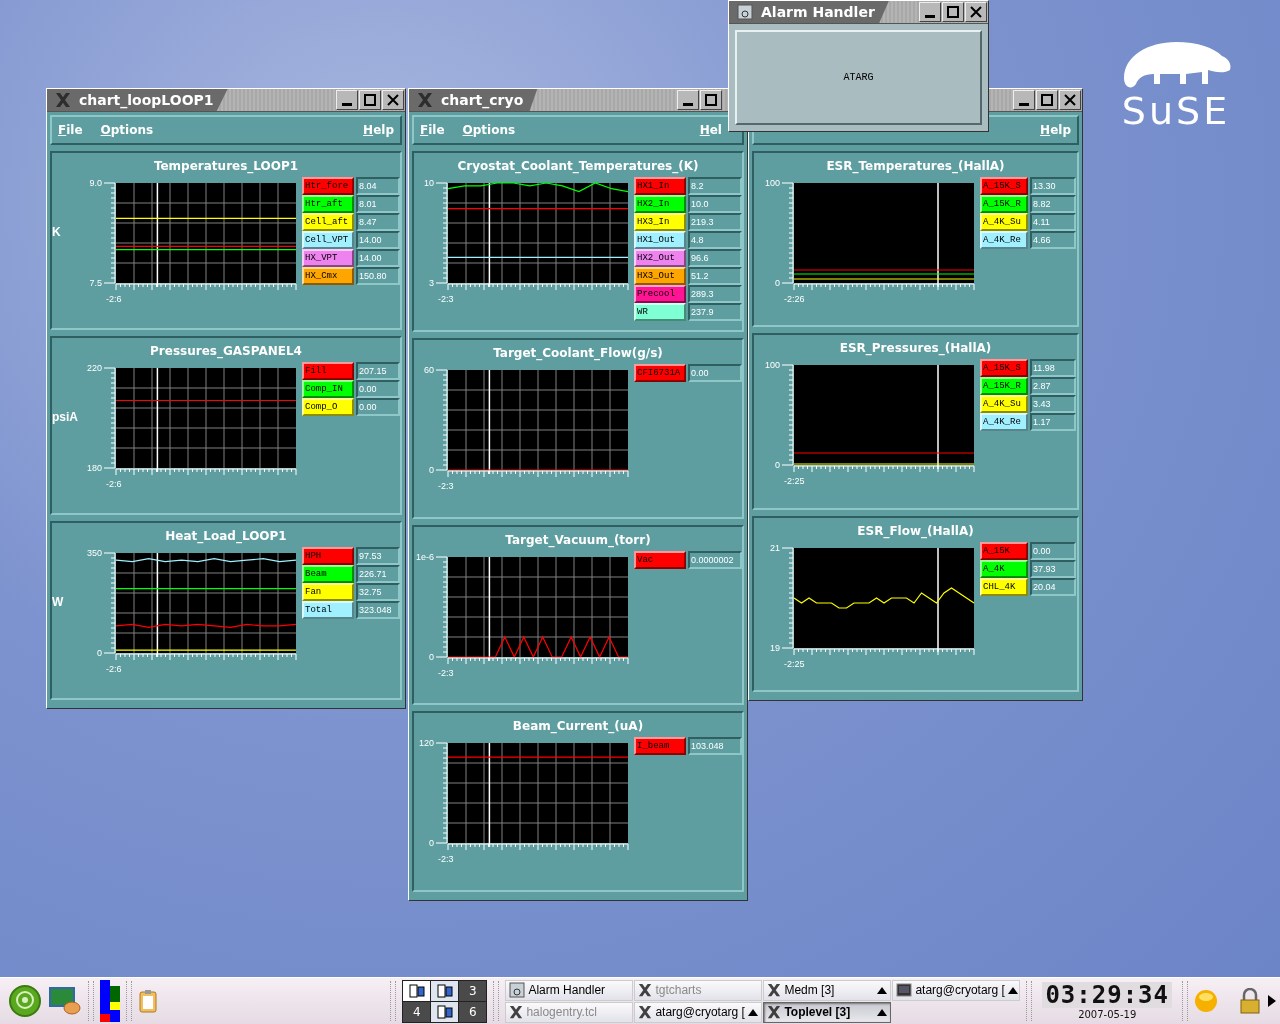 The image size is (1280, 1024). I want to click on channel-name: HX3_In, so click(660, 222).